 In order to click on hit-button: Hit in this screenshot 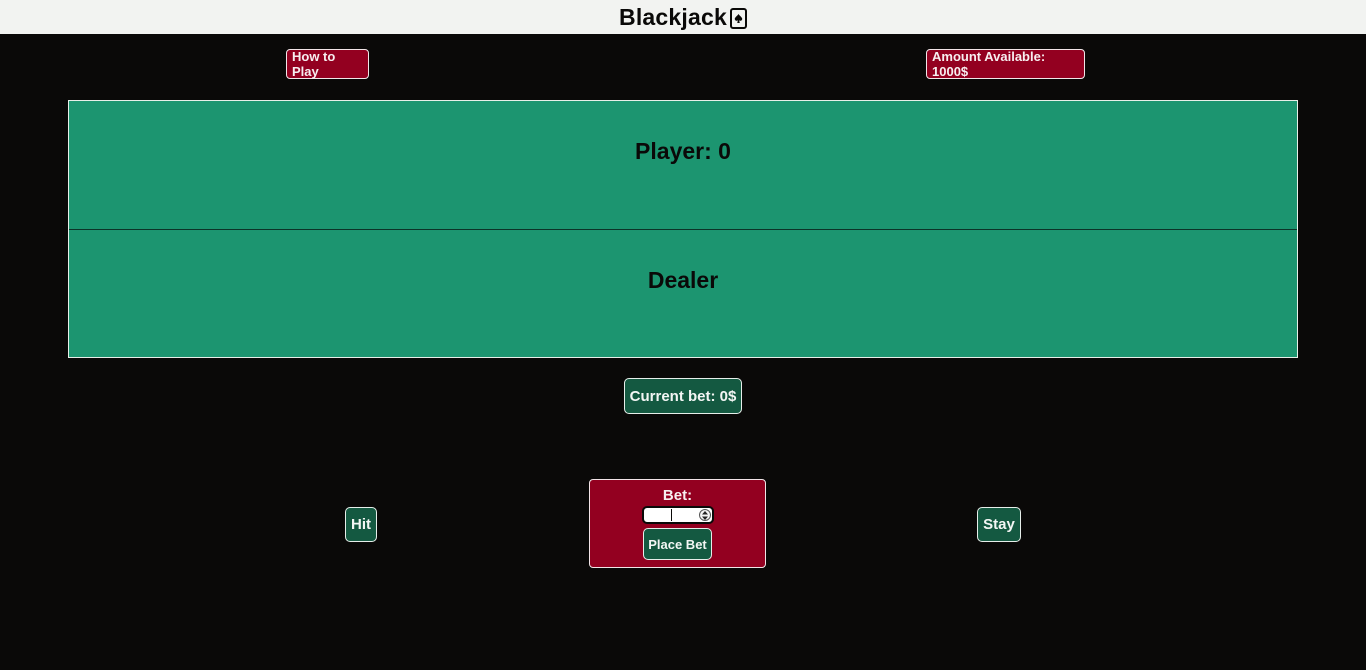, I will do `click(361, 524)`.